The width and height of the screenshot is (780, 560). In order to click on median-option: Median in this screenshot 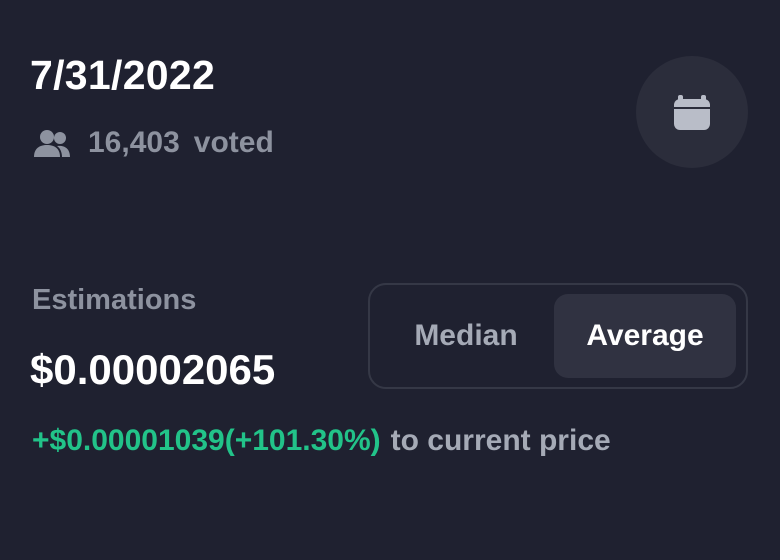, I will do `click(466, 336)`.